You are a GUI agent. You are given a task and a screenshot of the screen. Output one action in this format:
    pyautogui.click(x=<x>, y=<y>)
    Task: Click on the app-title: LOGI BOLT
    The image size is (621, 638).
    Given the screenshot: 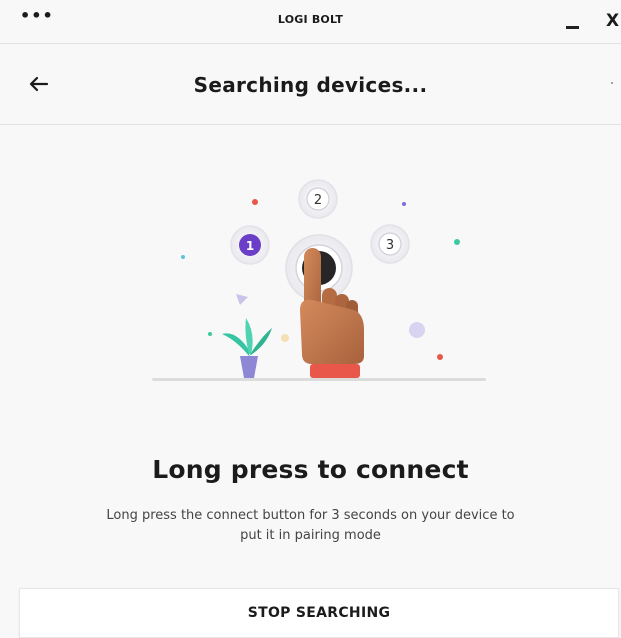 What is the action you would take?
    pyautogui.click(x=310, y=19)
    